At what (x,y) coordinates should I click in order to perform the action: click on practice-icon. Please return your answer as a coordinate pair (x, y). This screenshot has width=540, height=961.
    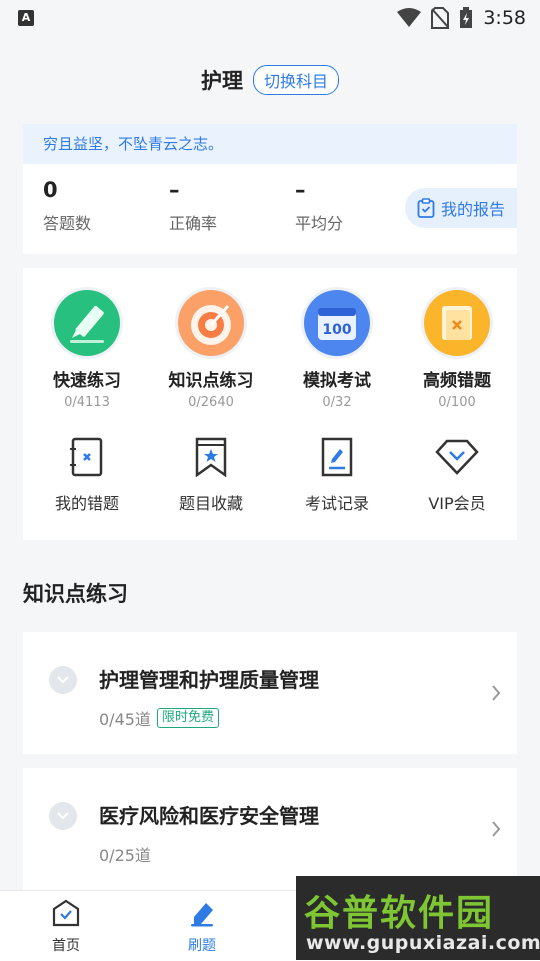
    Looking at the image, I should click on (202, 915).